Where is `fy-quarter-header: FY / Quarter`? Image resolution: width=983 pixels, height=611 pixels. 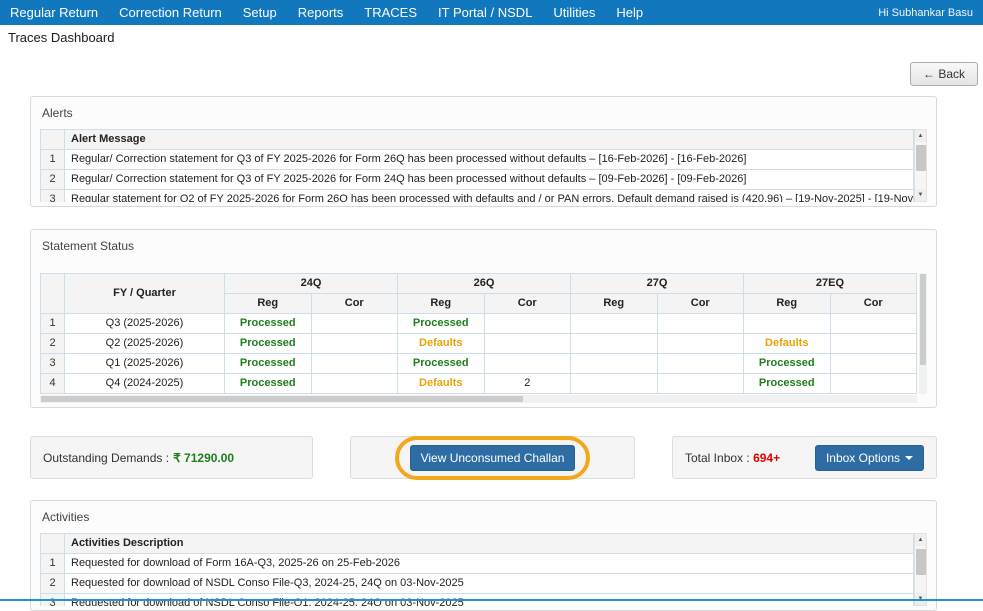
fy-quarter-header: FY / Quarter is located at coordinates (144, 293).